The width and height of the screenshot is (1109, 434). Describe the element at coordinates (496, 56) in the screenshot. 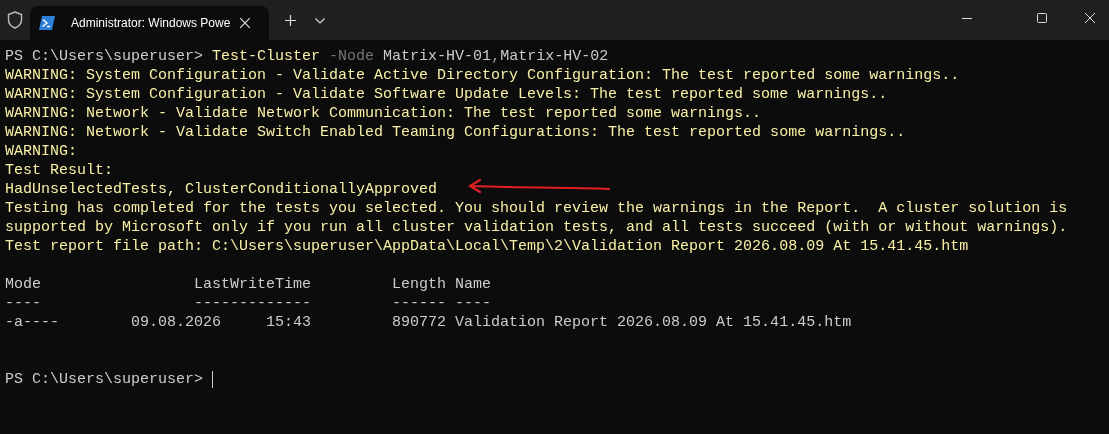

I see `operator-text: ,` at that location.